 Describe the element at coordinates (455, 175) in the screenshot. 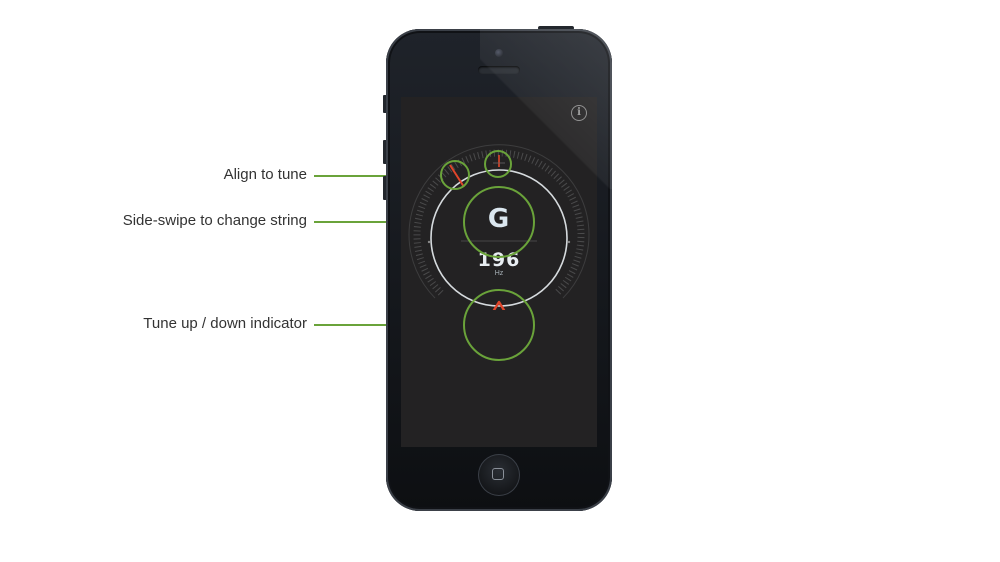

I see `callout-ring-needle` at that location.